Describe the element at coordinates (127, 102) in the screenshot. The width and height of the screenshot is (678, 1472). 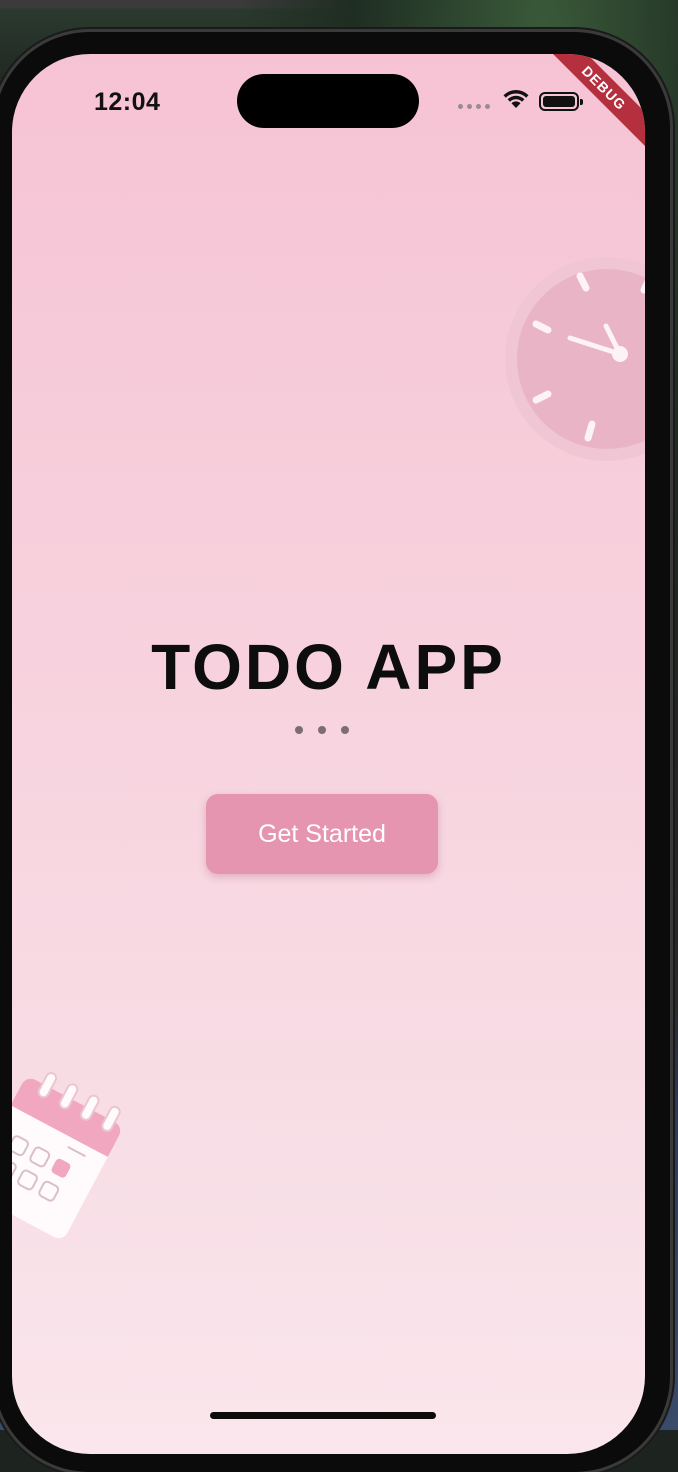
I see `status-time: 12:04` at that location.